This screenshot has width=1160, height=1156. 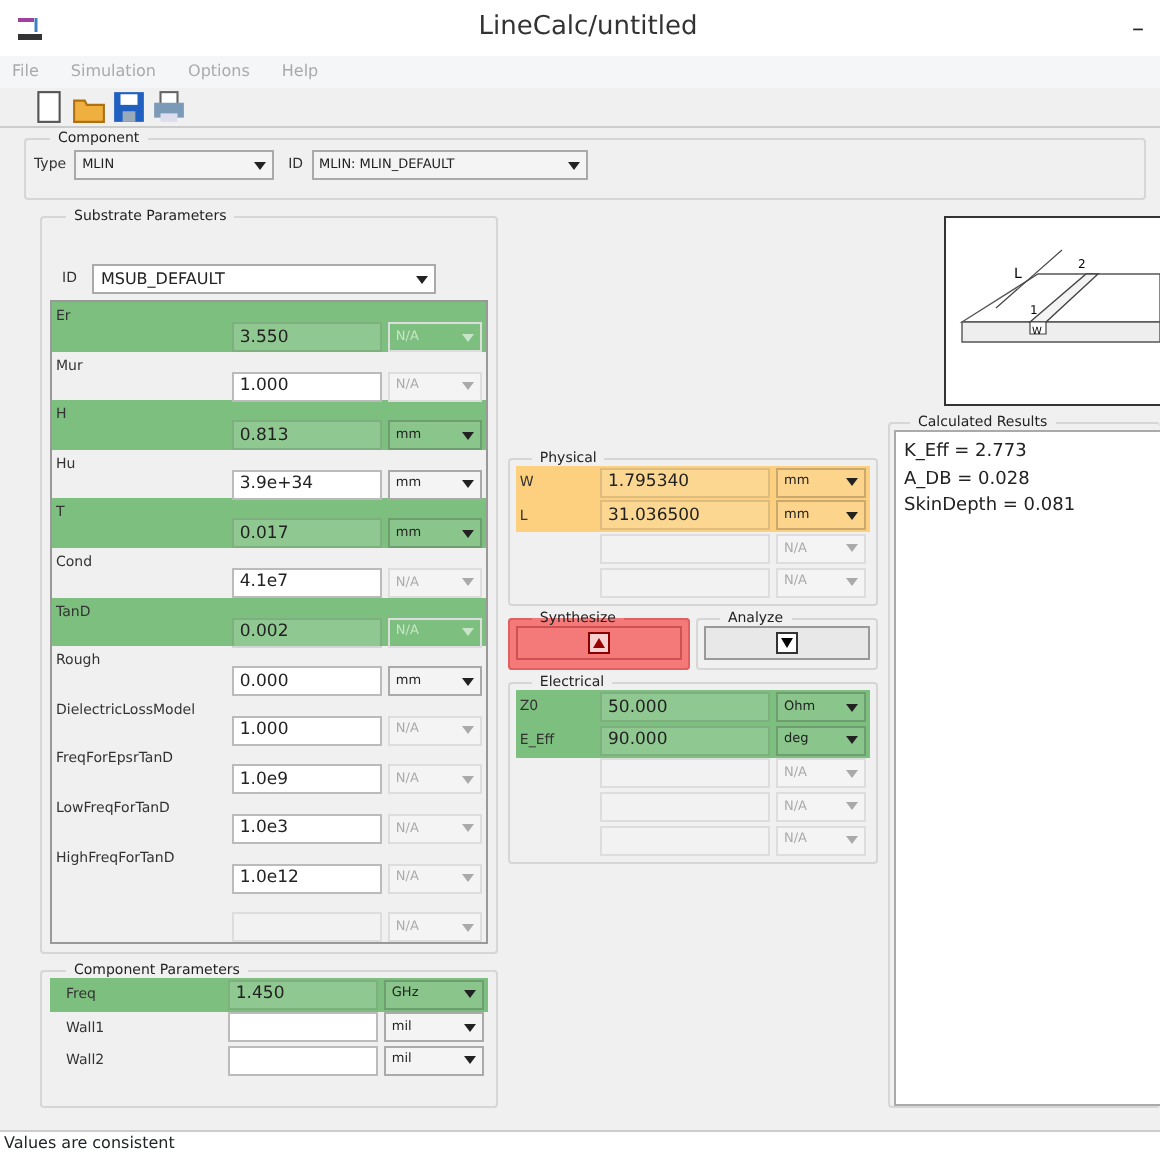 I want to click on leader-line, so click(x=1029, y=279).